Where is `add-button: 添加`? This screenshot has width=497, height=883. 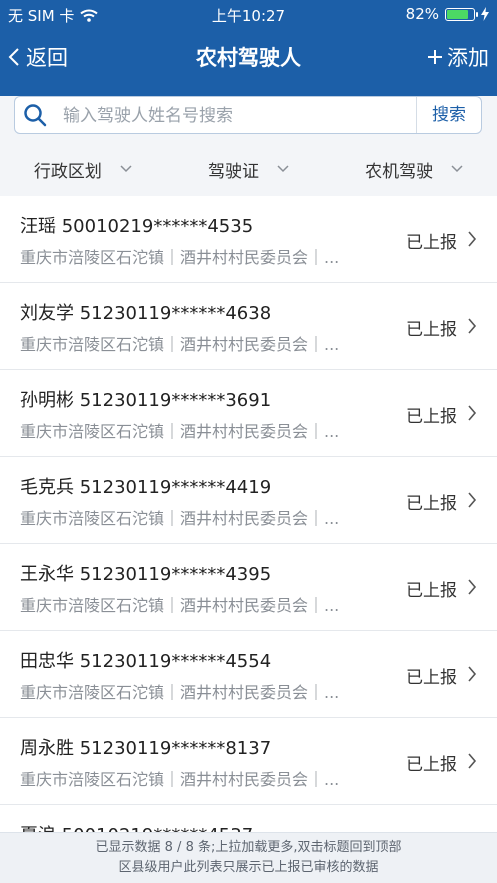 add-button: 添加 is located at coordinates (458, 57).